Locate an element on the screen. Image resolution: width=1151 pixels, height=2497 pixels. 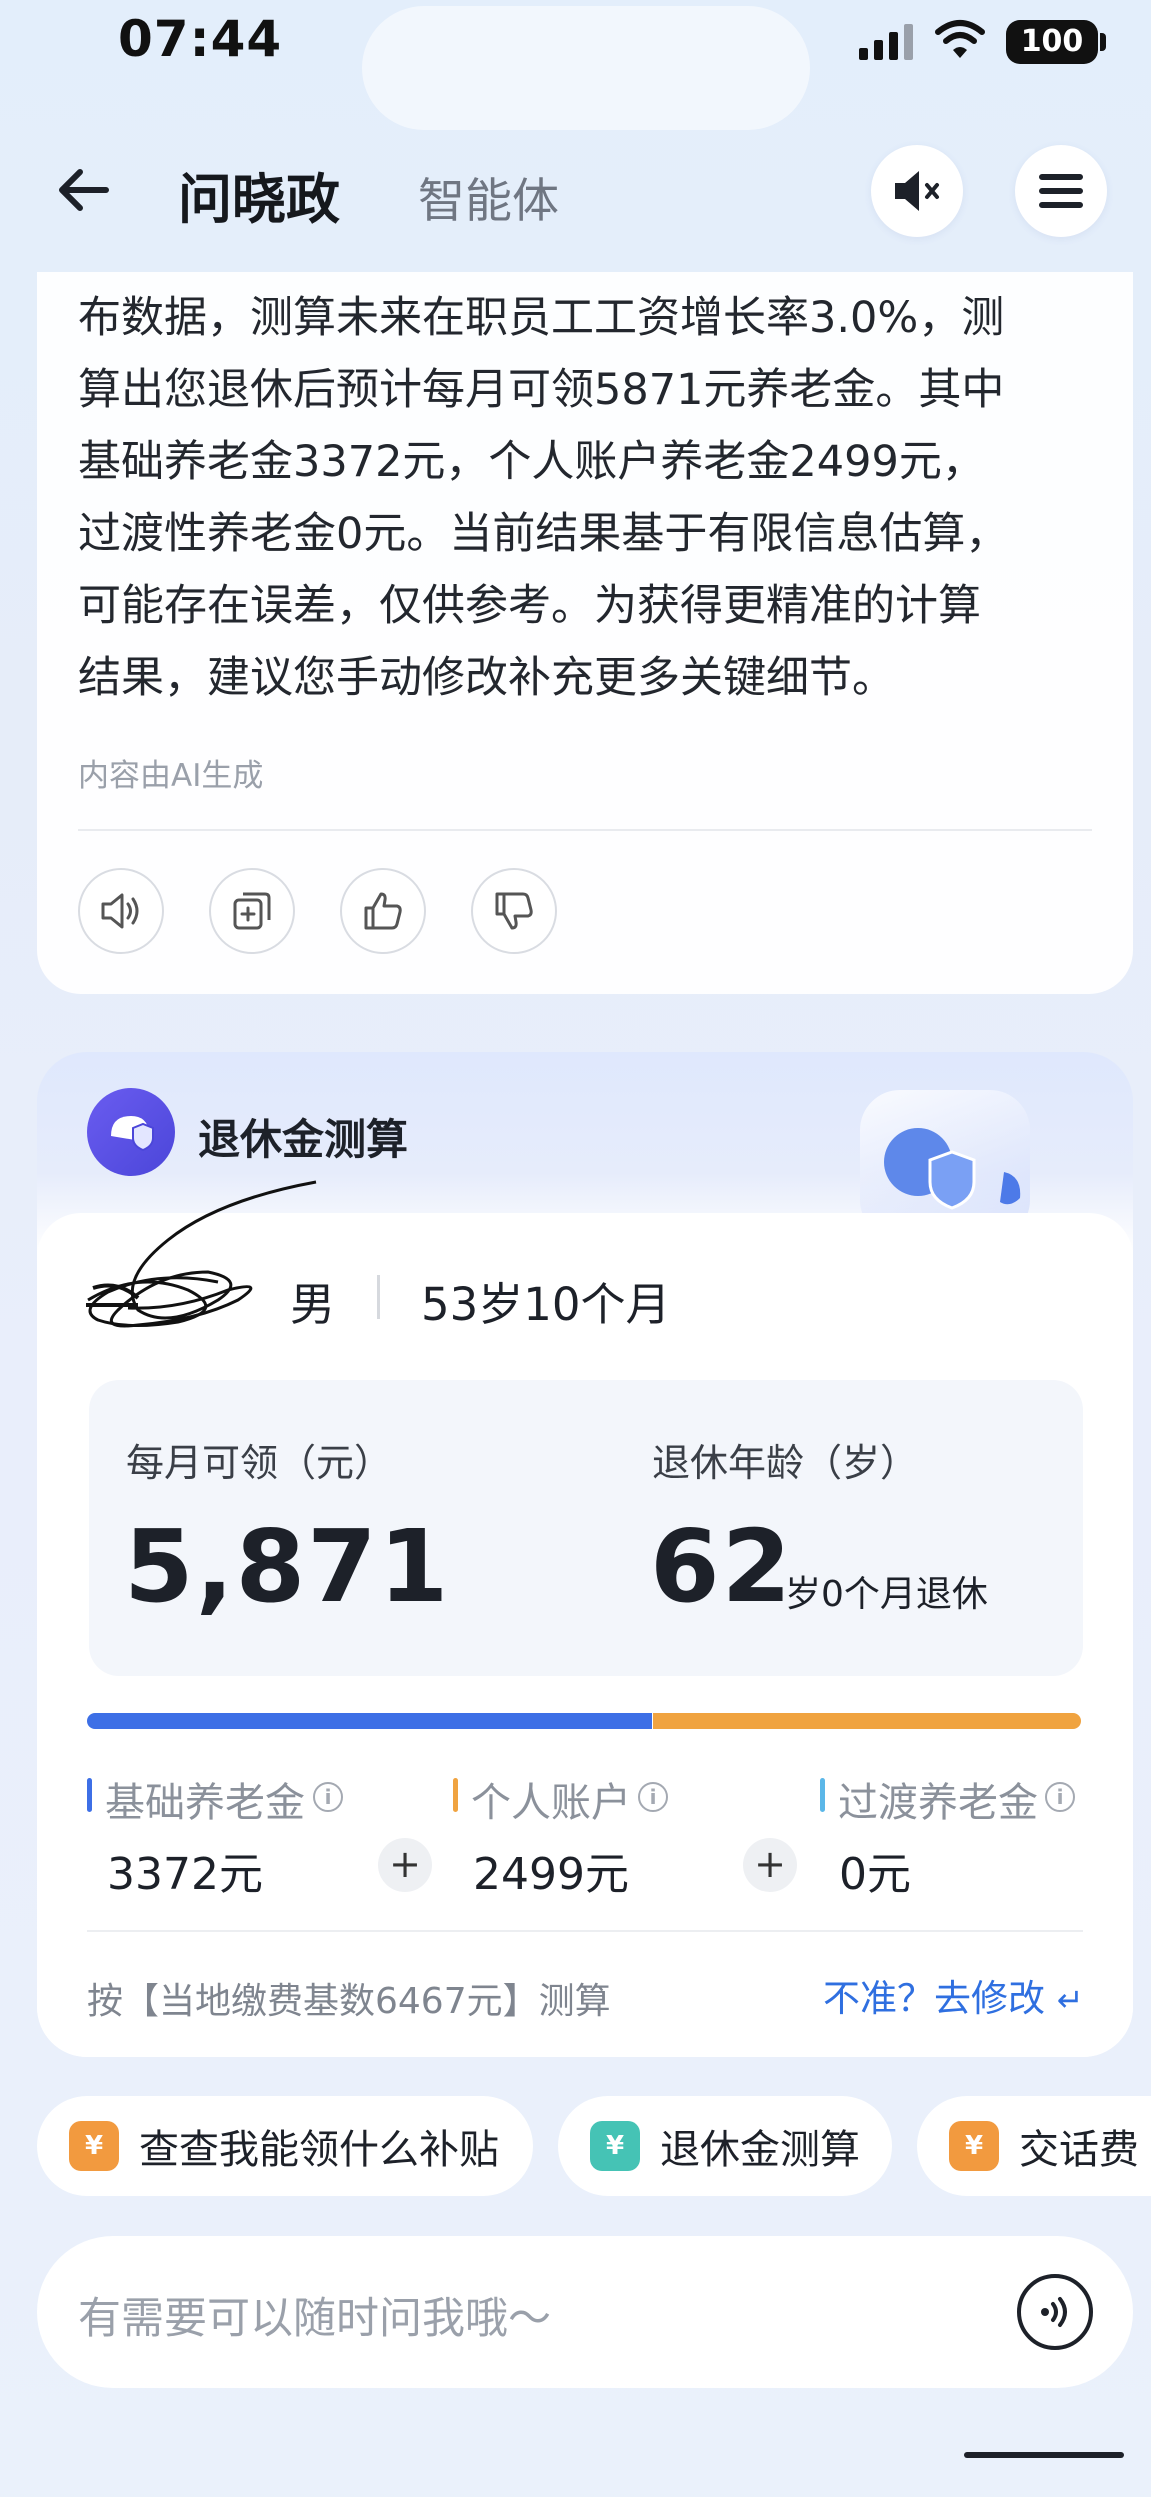
chip-label: 交话费 is located at coordinates (1079, 2150).